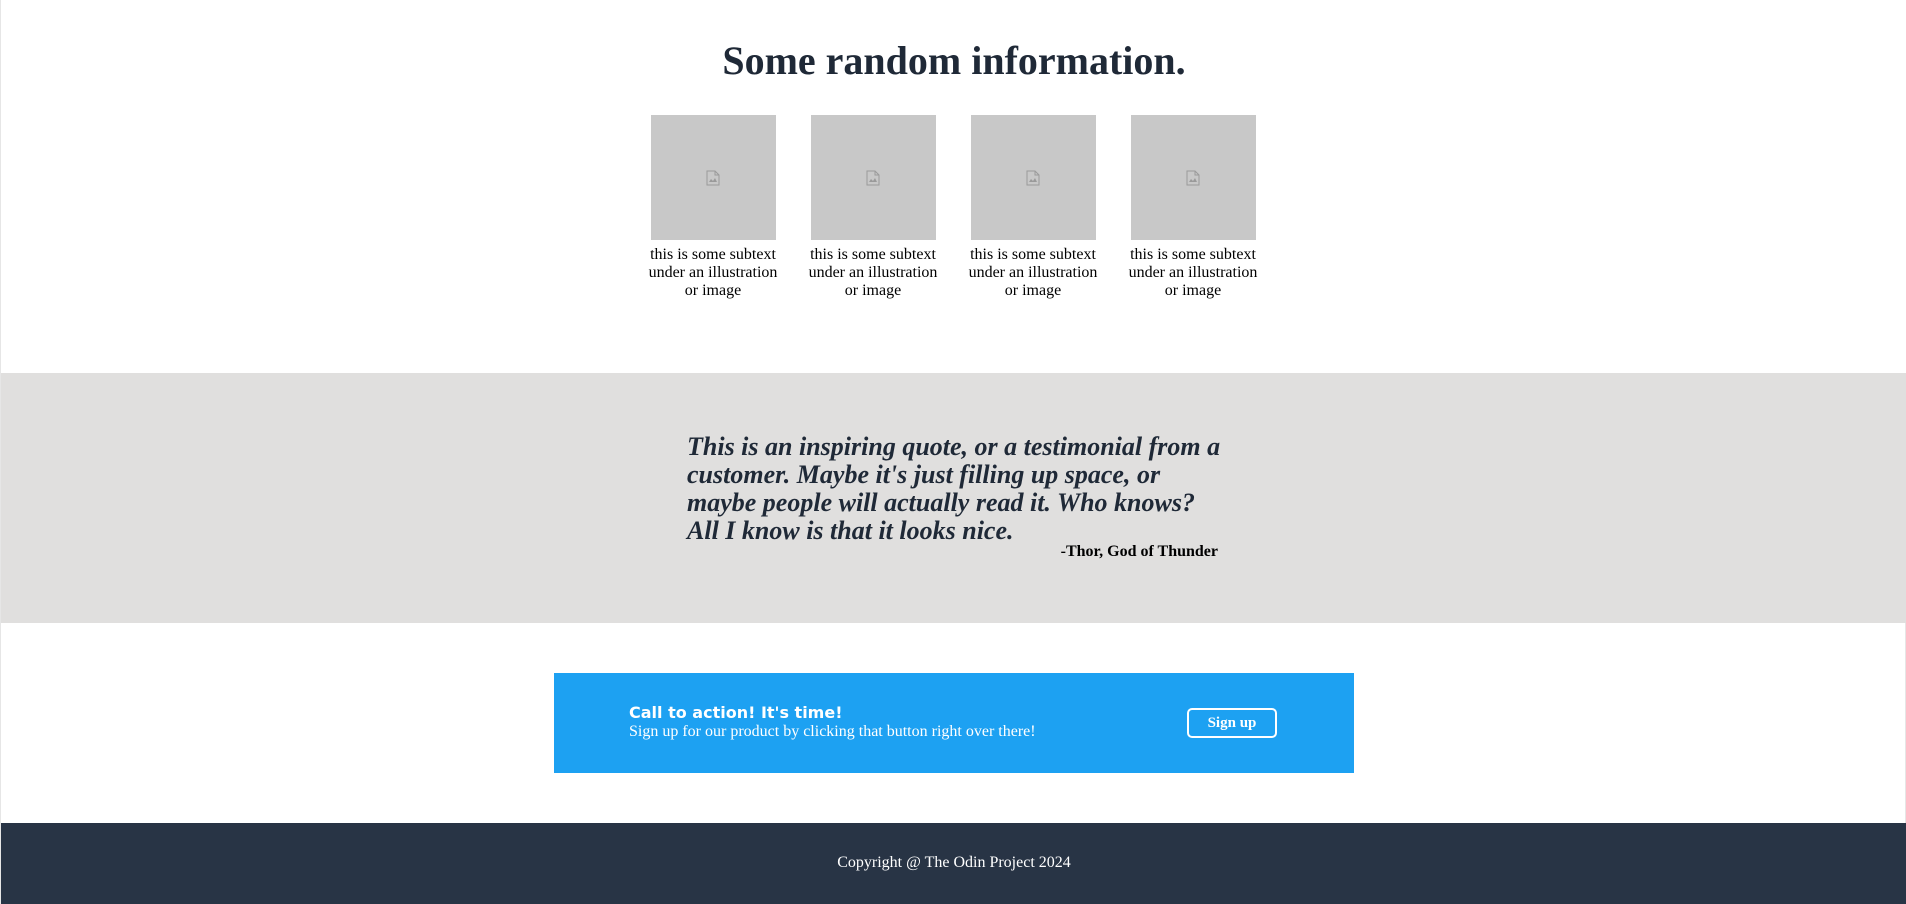 The width and height of the screenshot is (1906, 904). Describe the element at coordinates (736, 712) in the screenshot. I see `cta-heading: Call to action! It's time!` at that location.